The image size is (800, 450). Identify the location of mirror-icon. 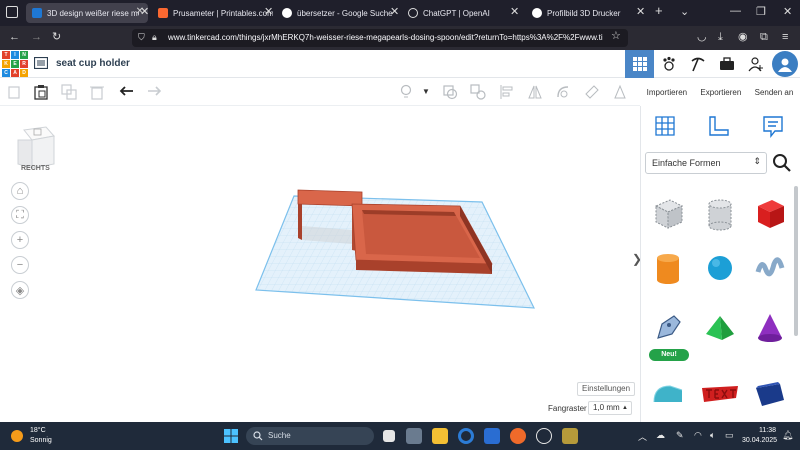
(535, 92).